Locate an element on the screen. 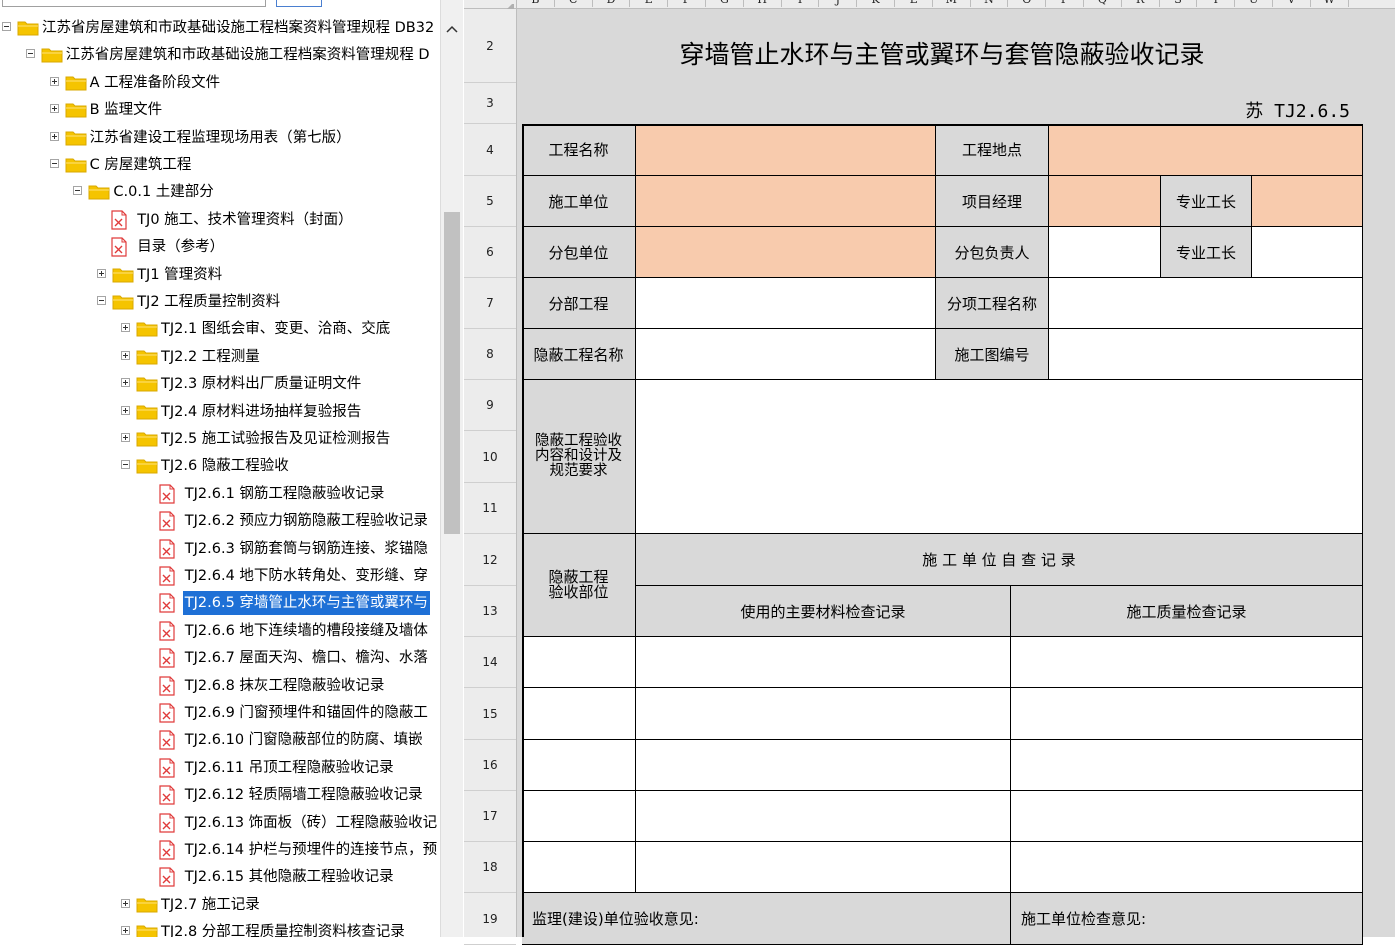 This screenshot has height=945, width=1395. search-input is located at coordinates (134, 3).